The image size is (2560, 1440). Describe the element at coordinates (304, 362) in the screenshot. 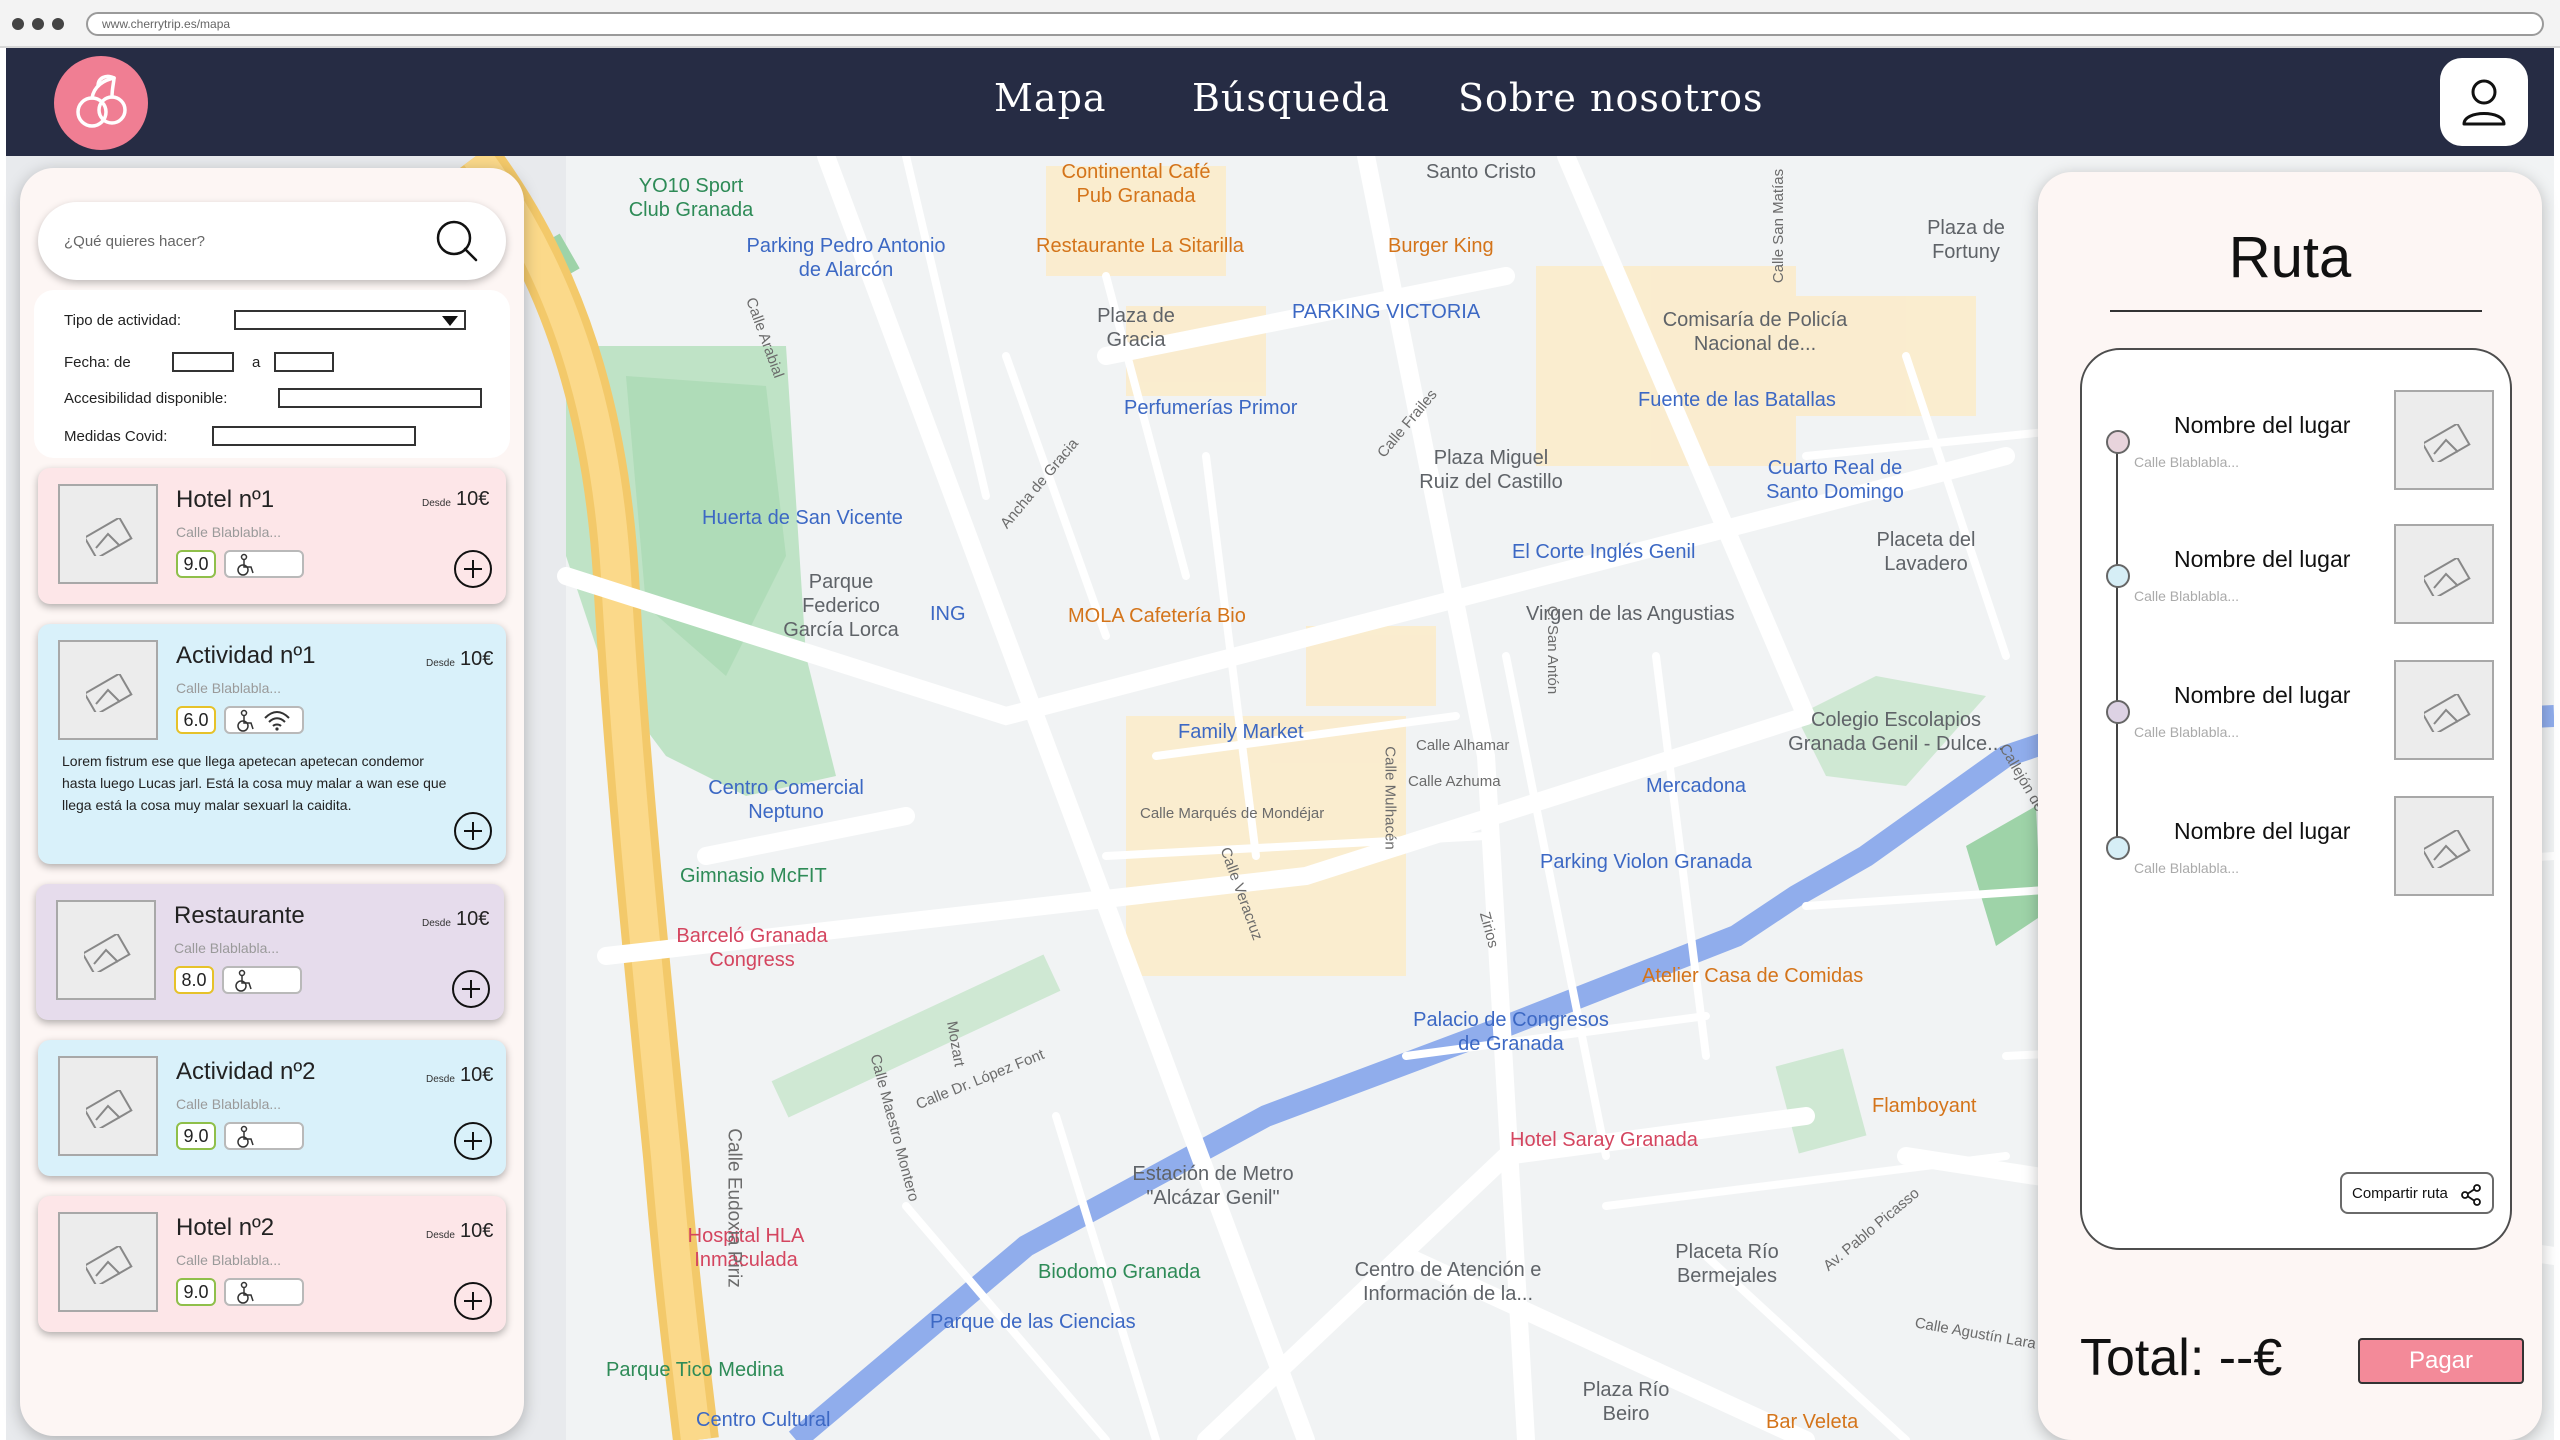

I see `date-to-input` at that location.